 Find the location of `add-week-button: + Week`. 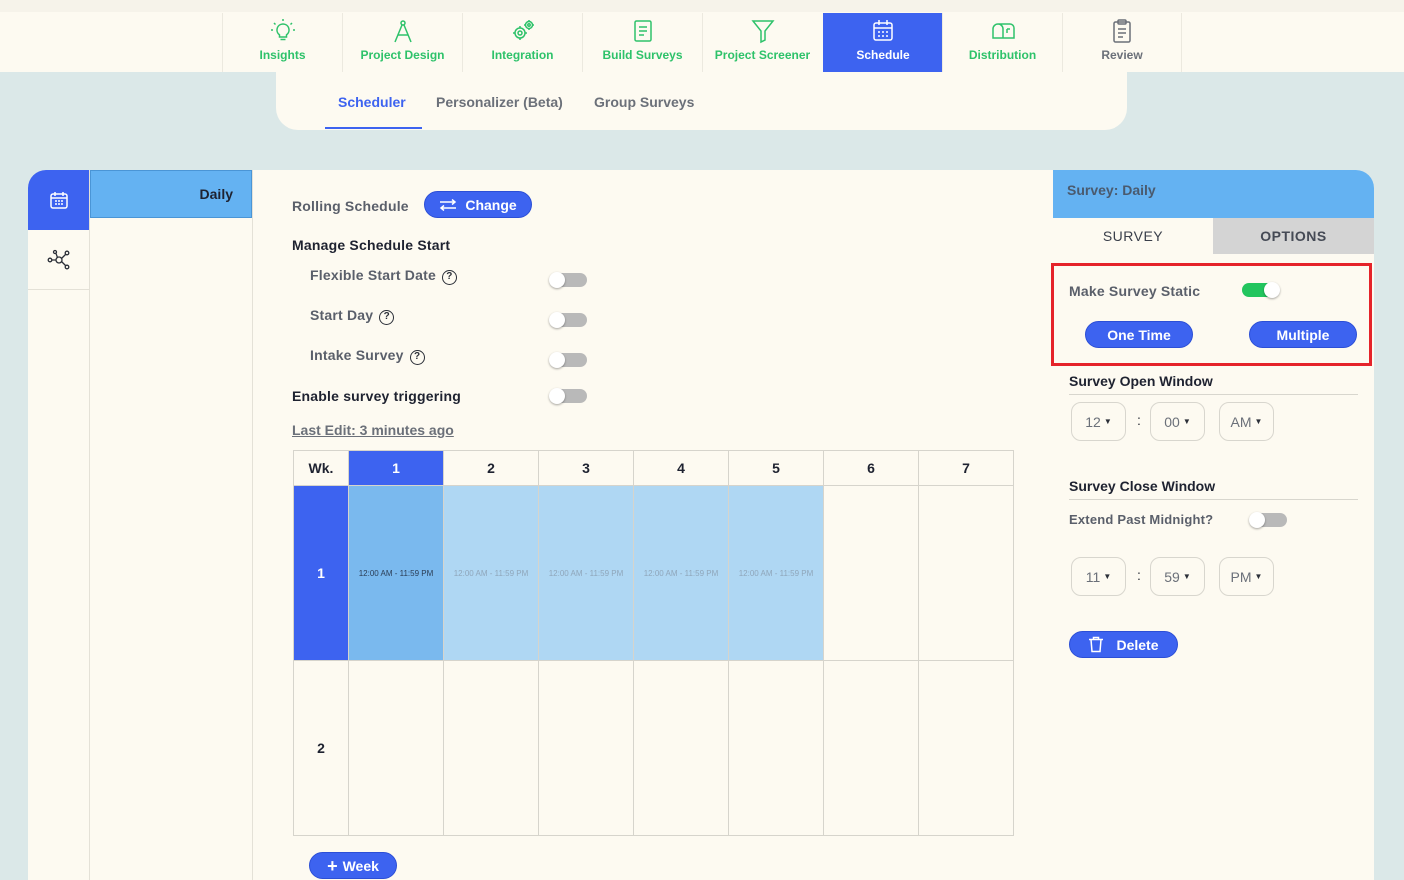

add-week-button: + Week is located at coordinates (353, 865).